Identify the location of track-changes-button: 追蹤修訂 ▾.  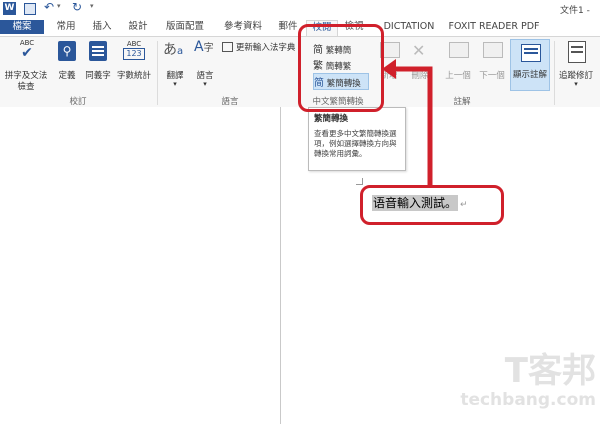
(576, 66).